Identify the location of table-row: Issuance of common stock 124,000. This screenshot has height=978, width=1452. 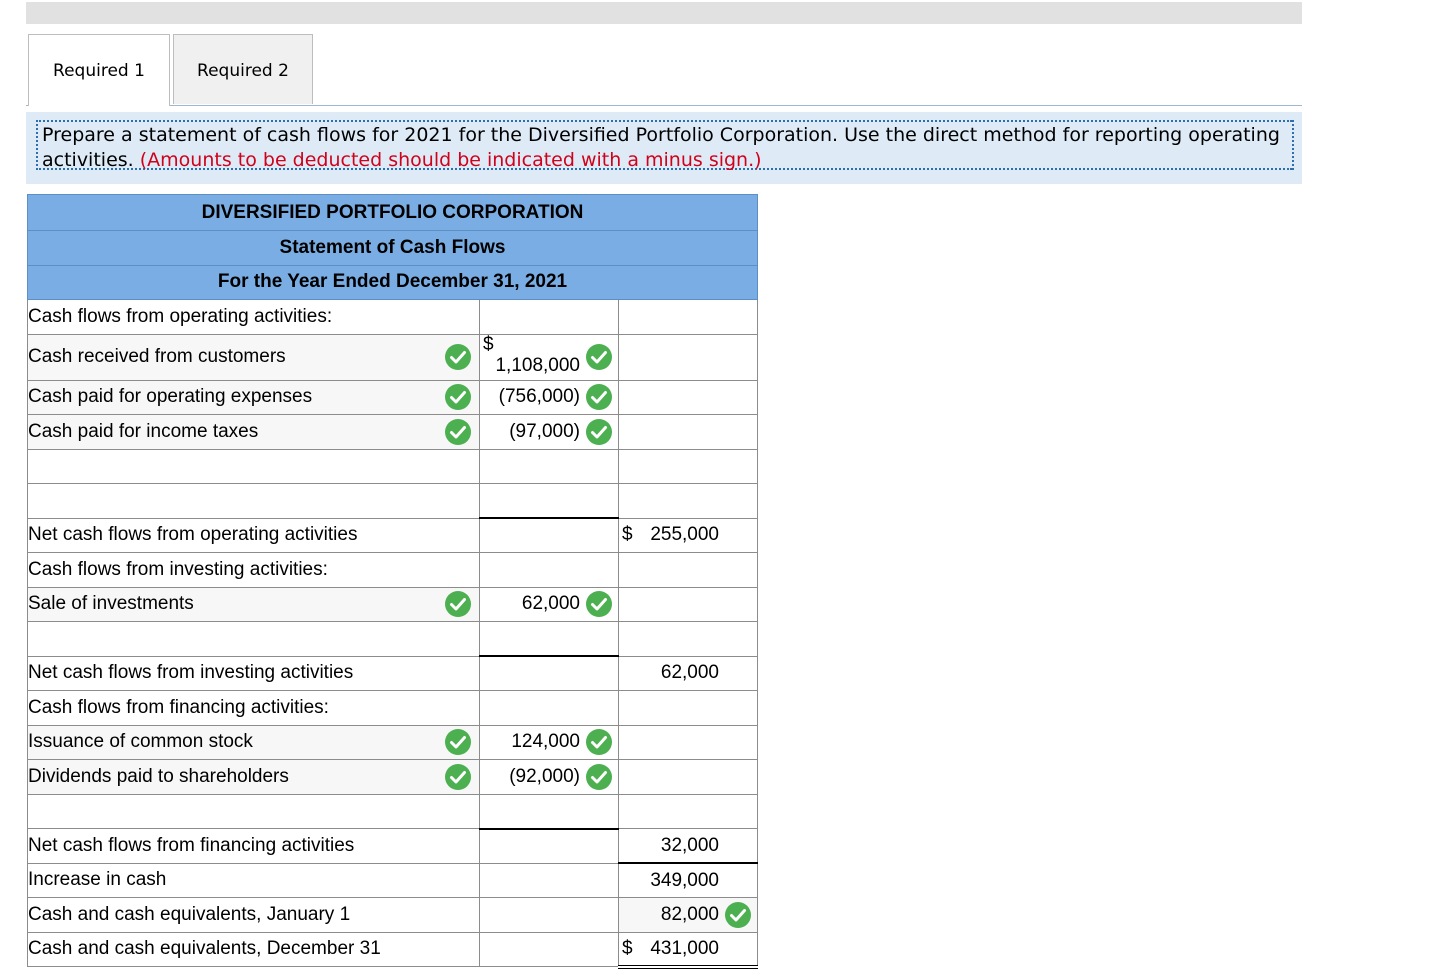
(392, 742).